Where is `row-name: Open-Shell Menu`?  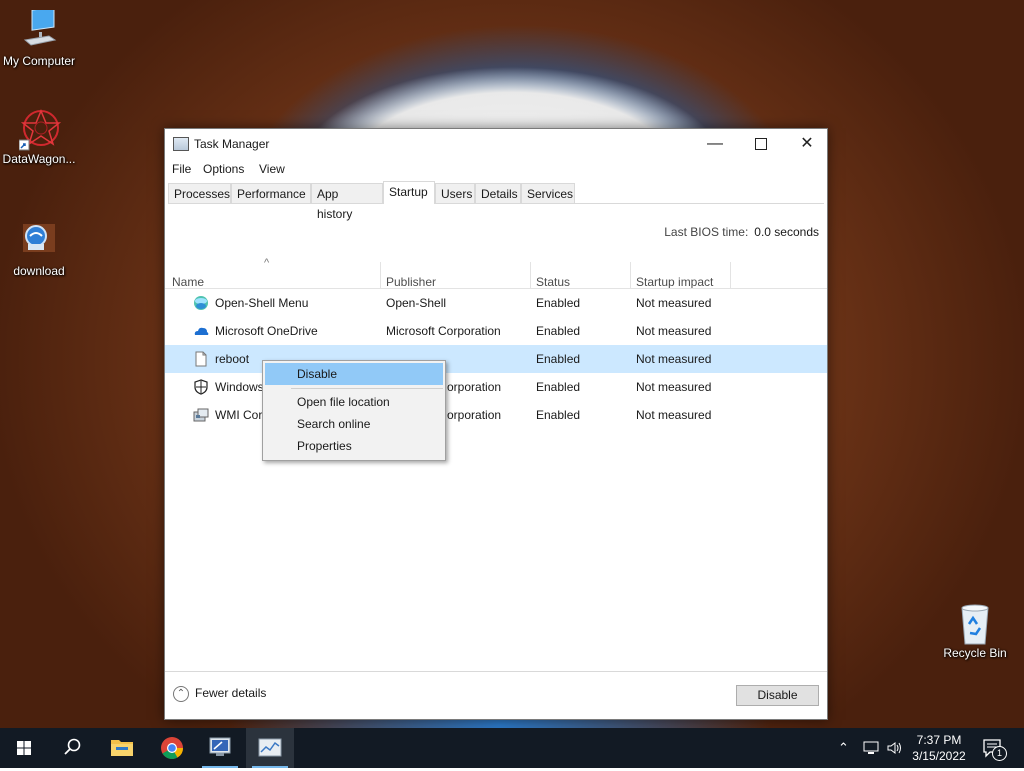
row-name: Open-Shell Menu is located at coordinates (262, 303).